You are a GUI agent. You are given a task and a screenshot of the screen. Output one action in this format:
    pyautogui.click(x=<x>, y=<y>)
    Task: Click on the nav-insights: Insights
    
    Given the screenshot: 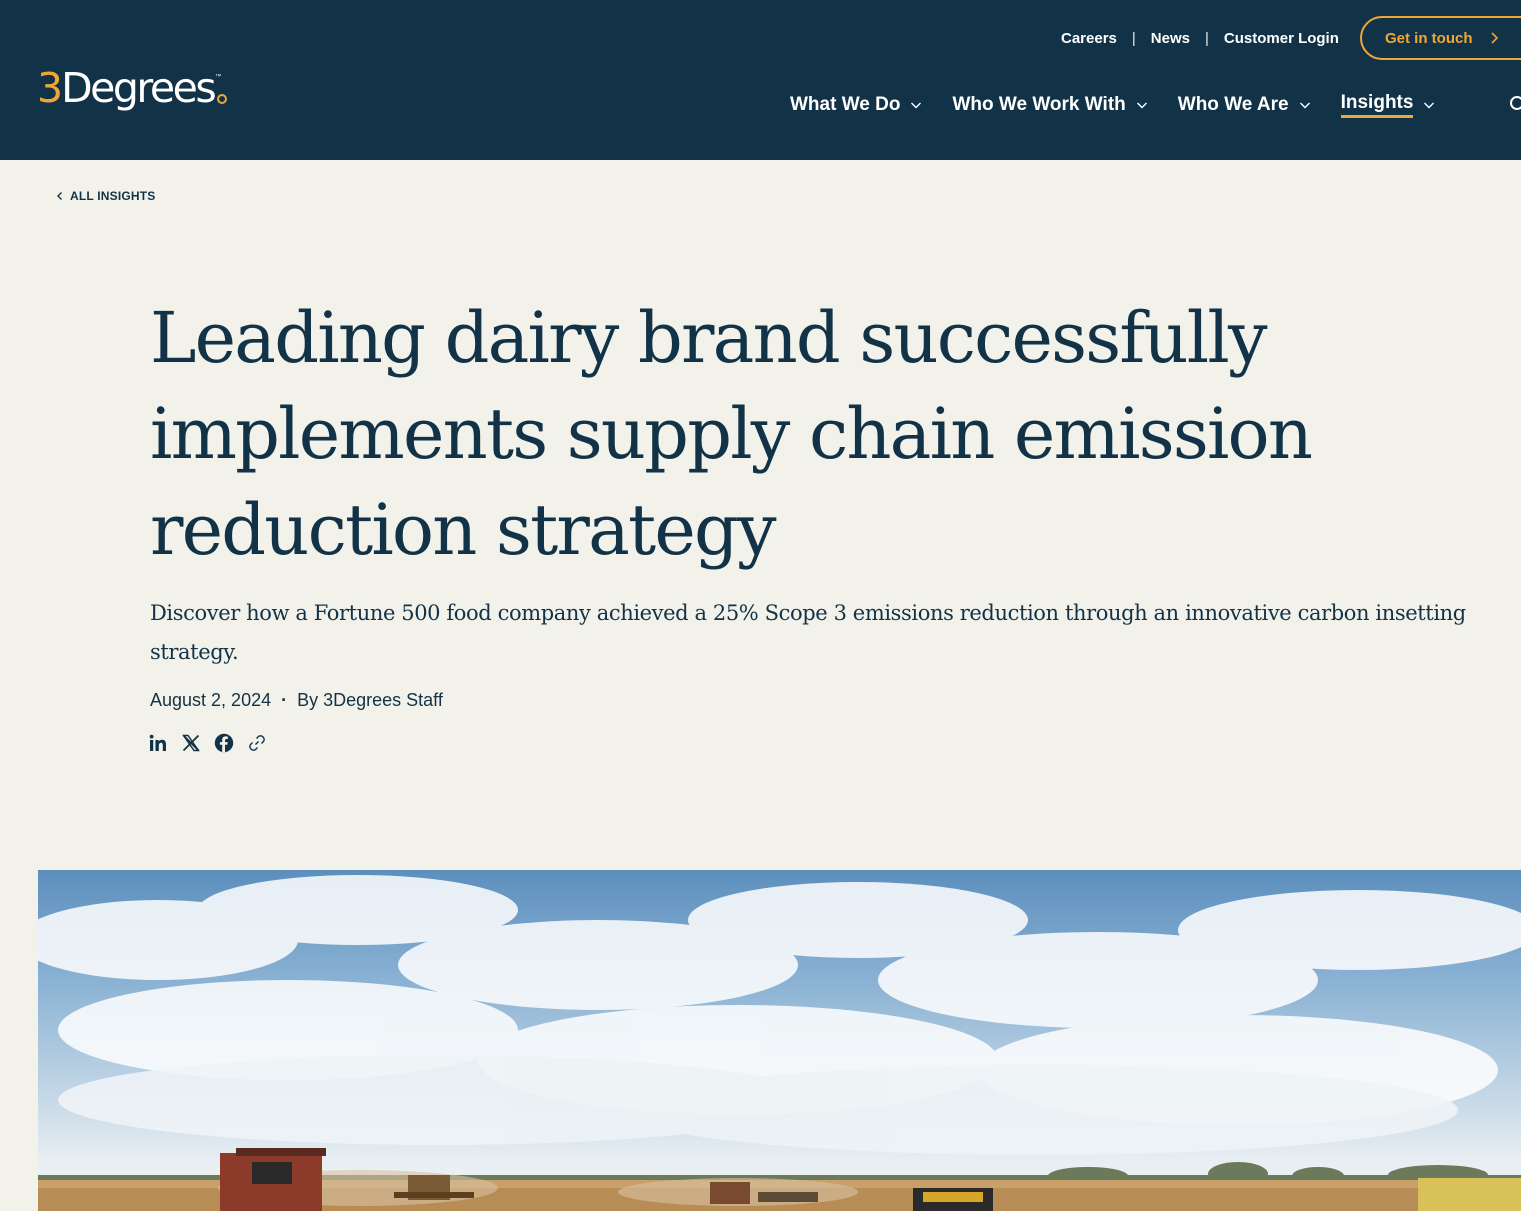 What is the action you would take?
    pyautogui.click(x=1388, y=105)
    